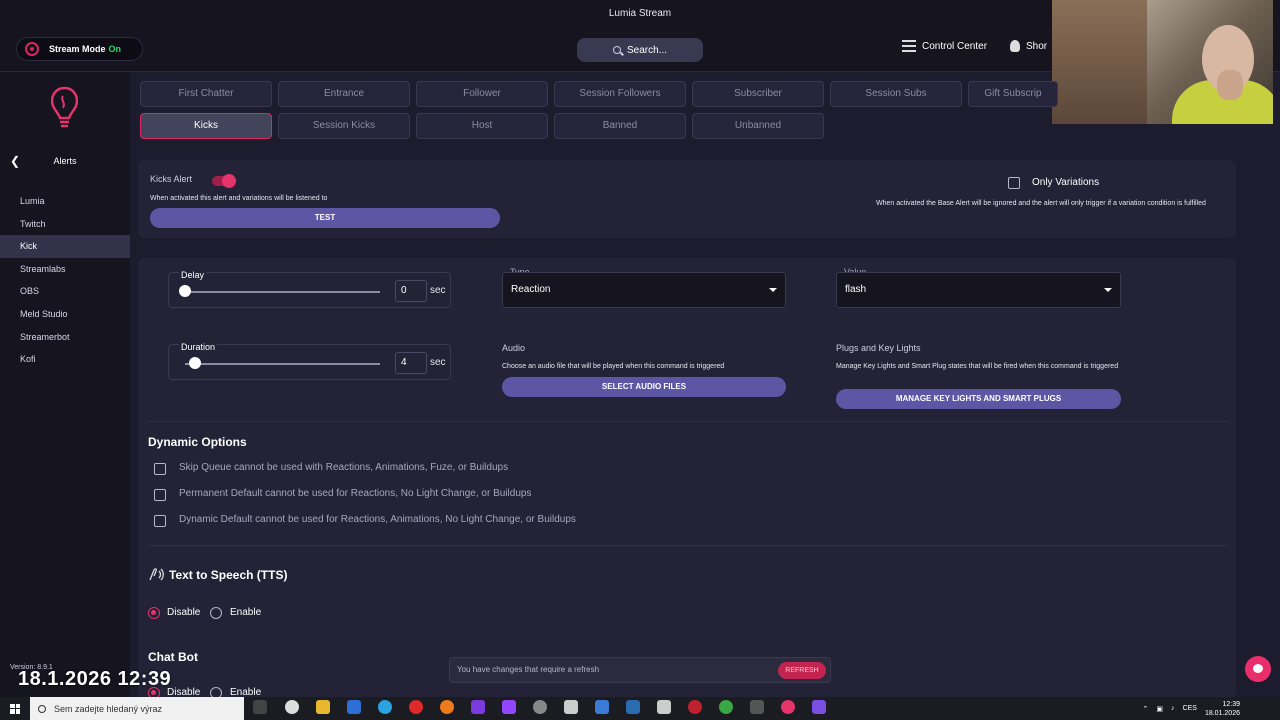 This screenshot has height=720, width=1280. What do you see at coordinates (65, 269) in the screenshot?
I see `sidebar-item-streamlabs: Streamlabs` at bounding box center [65, 269].